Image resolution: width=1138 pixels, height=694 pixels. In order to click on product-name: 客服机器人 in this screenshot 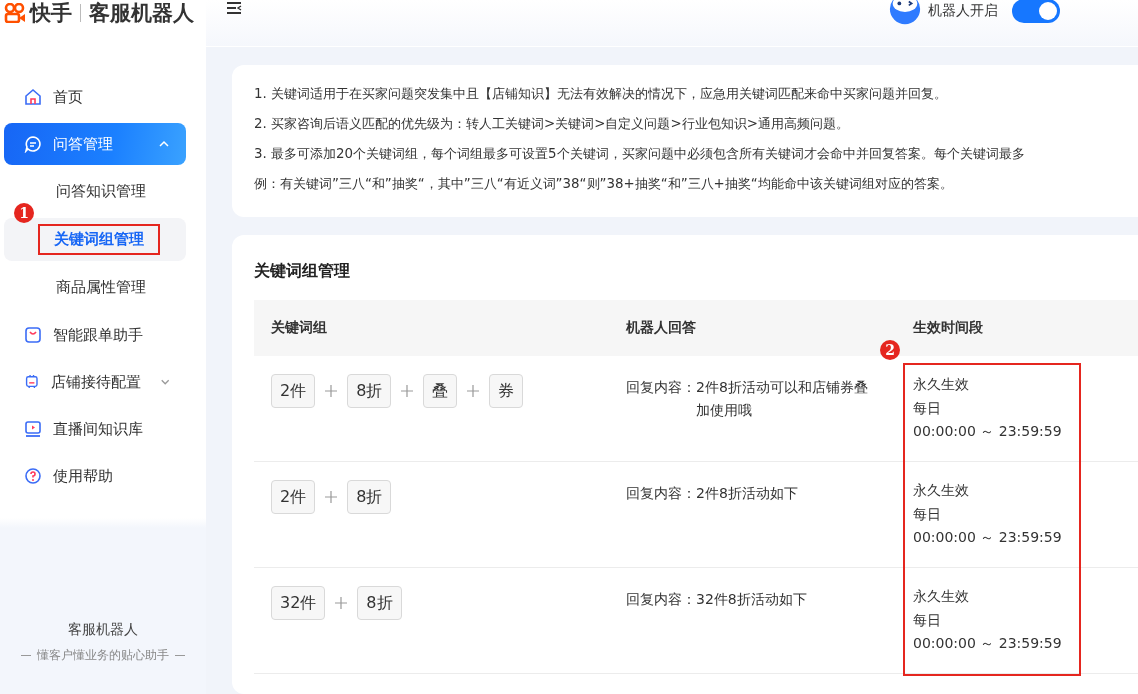, I will do `click(141, 13)`.